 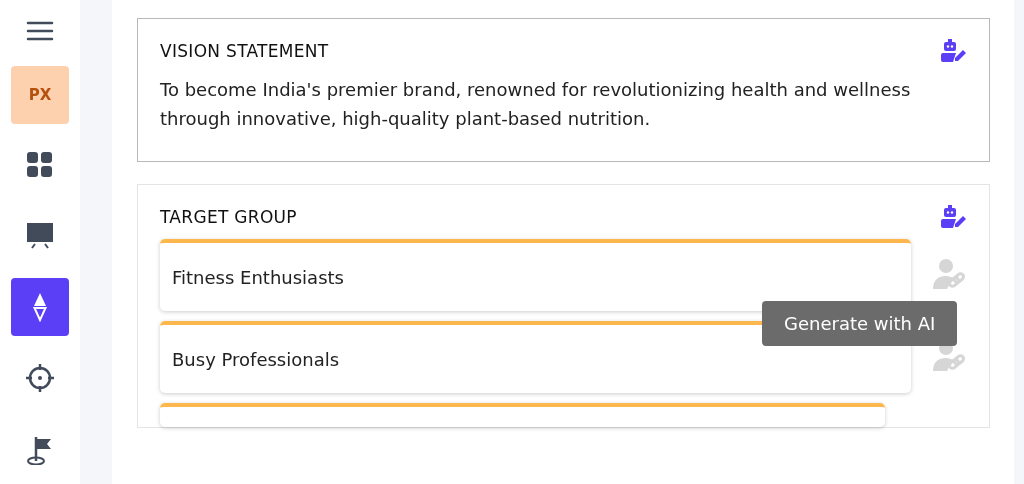 I want to click on project-badge: PX, so click(x=40, y=94).